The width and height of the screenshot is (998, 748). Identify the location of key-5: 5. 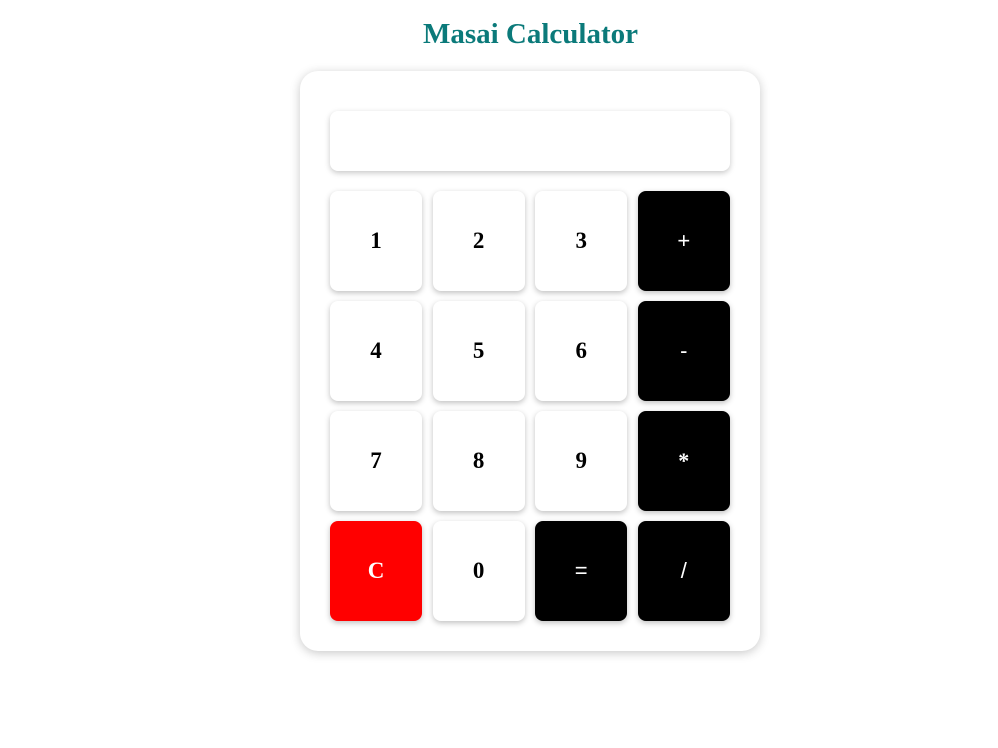
(478, 351).